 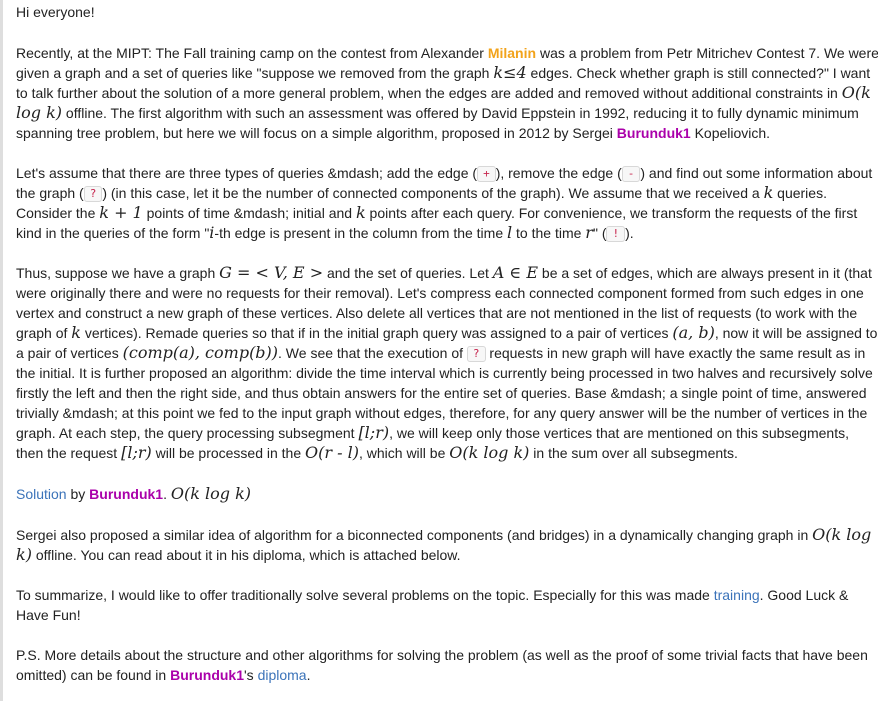 I want to click on text: in the sum over all subsegments., so click(x=633, y=453).